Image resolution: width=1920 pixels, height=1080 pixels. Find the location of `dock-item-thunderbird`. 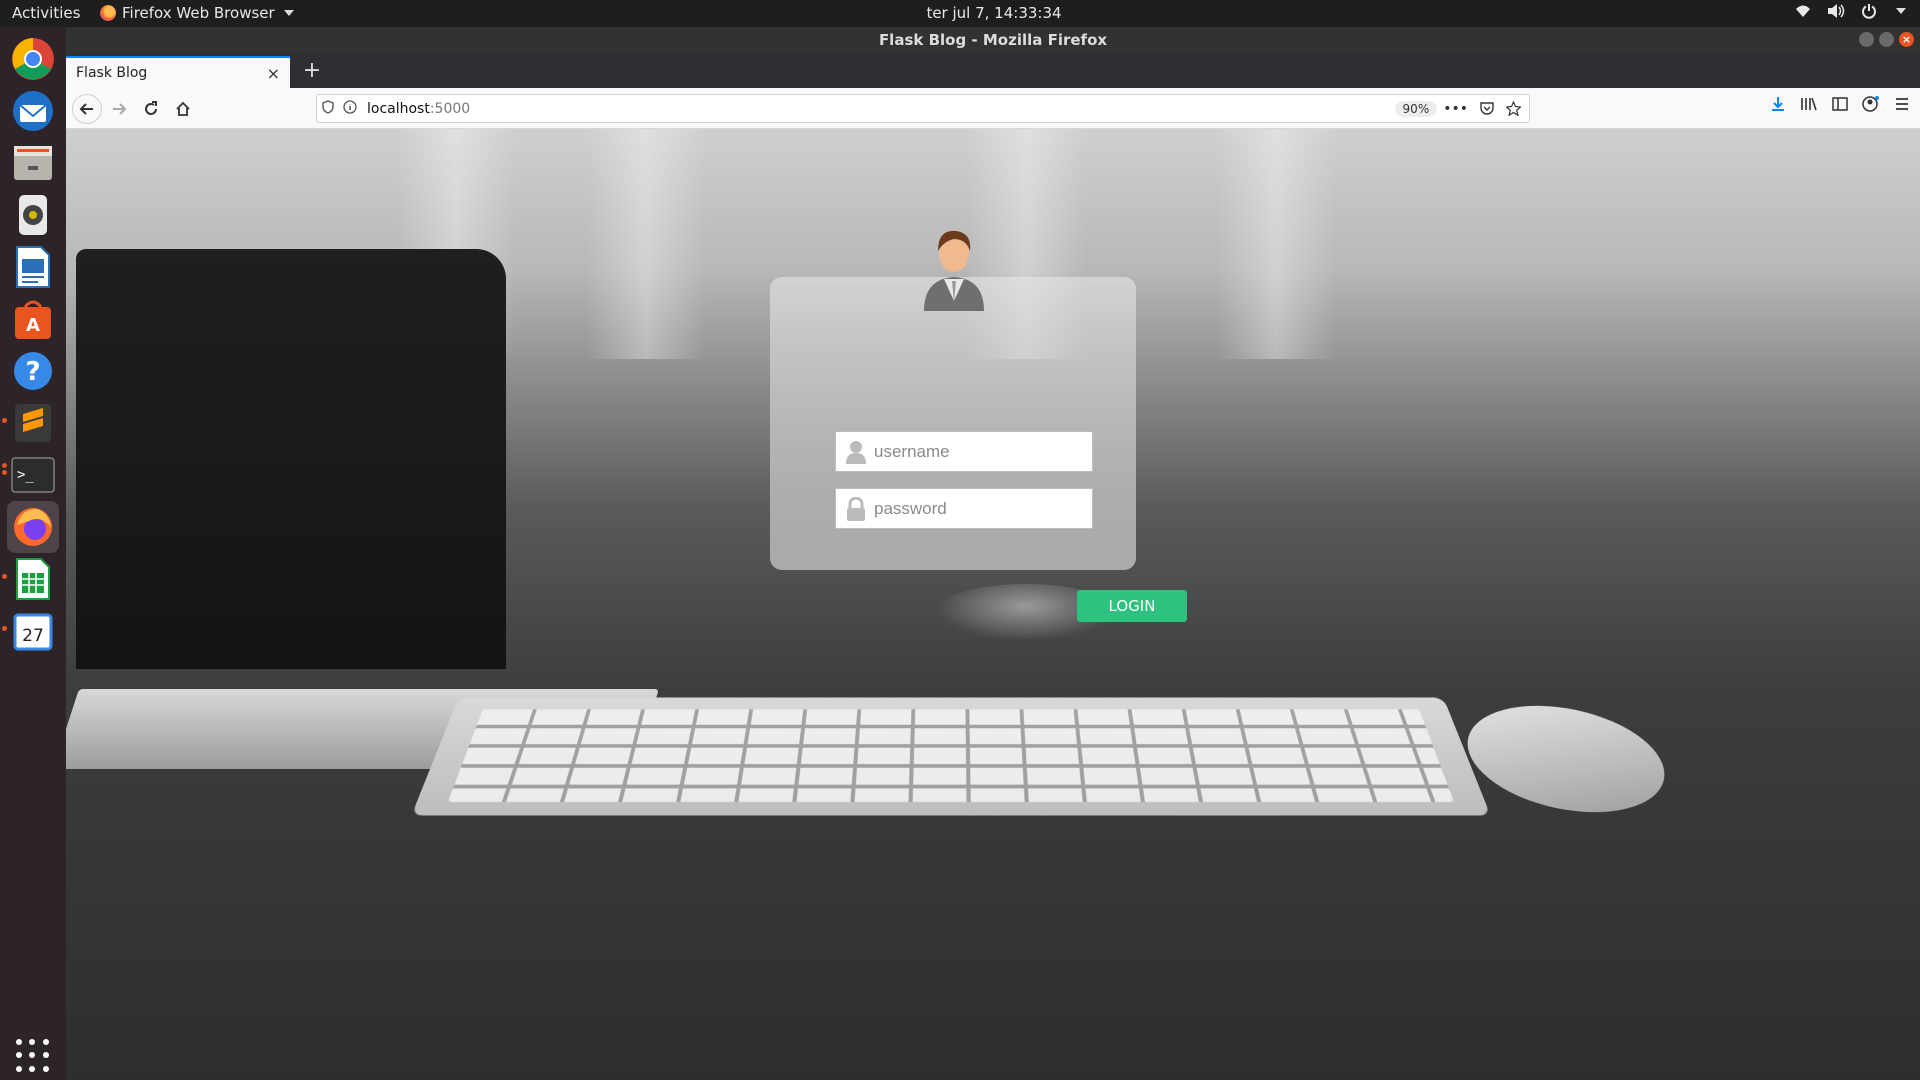

dock-item-thunderbird is located at coordinates (33, 111).